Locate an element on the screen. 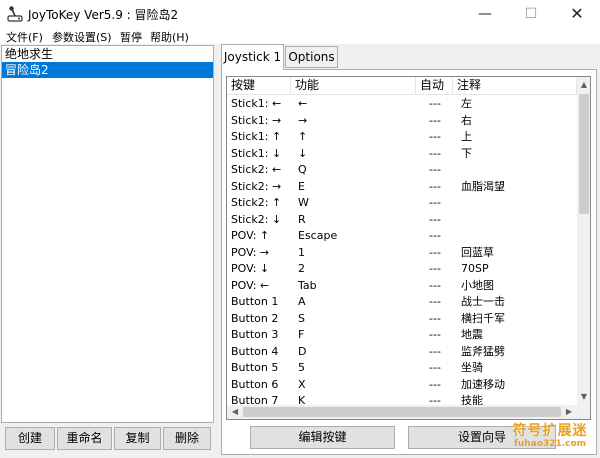  cell-function: S is located at coordinates (301, 318).